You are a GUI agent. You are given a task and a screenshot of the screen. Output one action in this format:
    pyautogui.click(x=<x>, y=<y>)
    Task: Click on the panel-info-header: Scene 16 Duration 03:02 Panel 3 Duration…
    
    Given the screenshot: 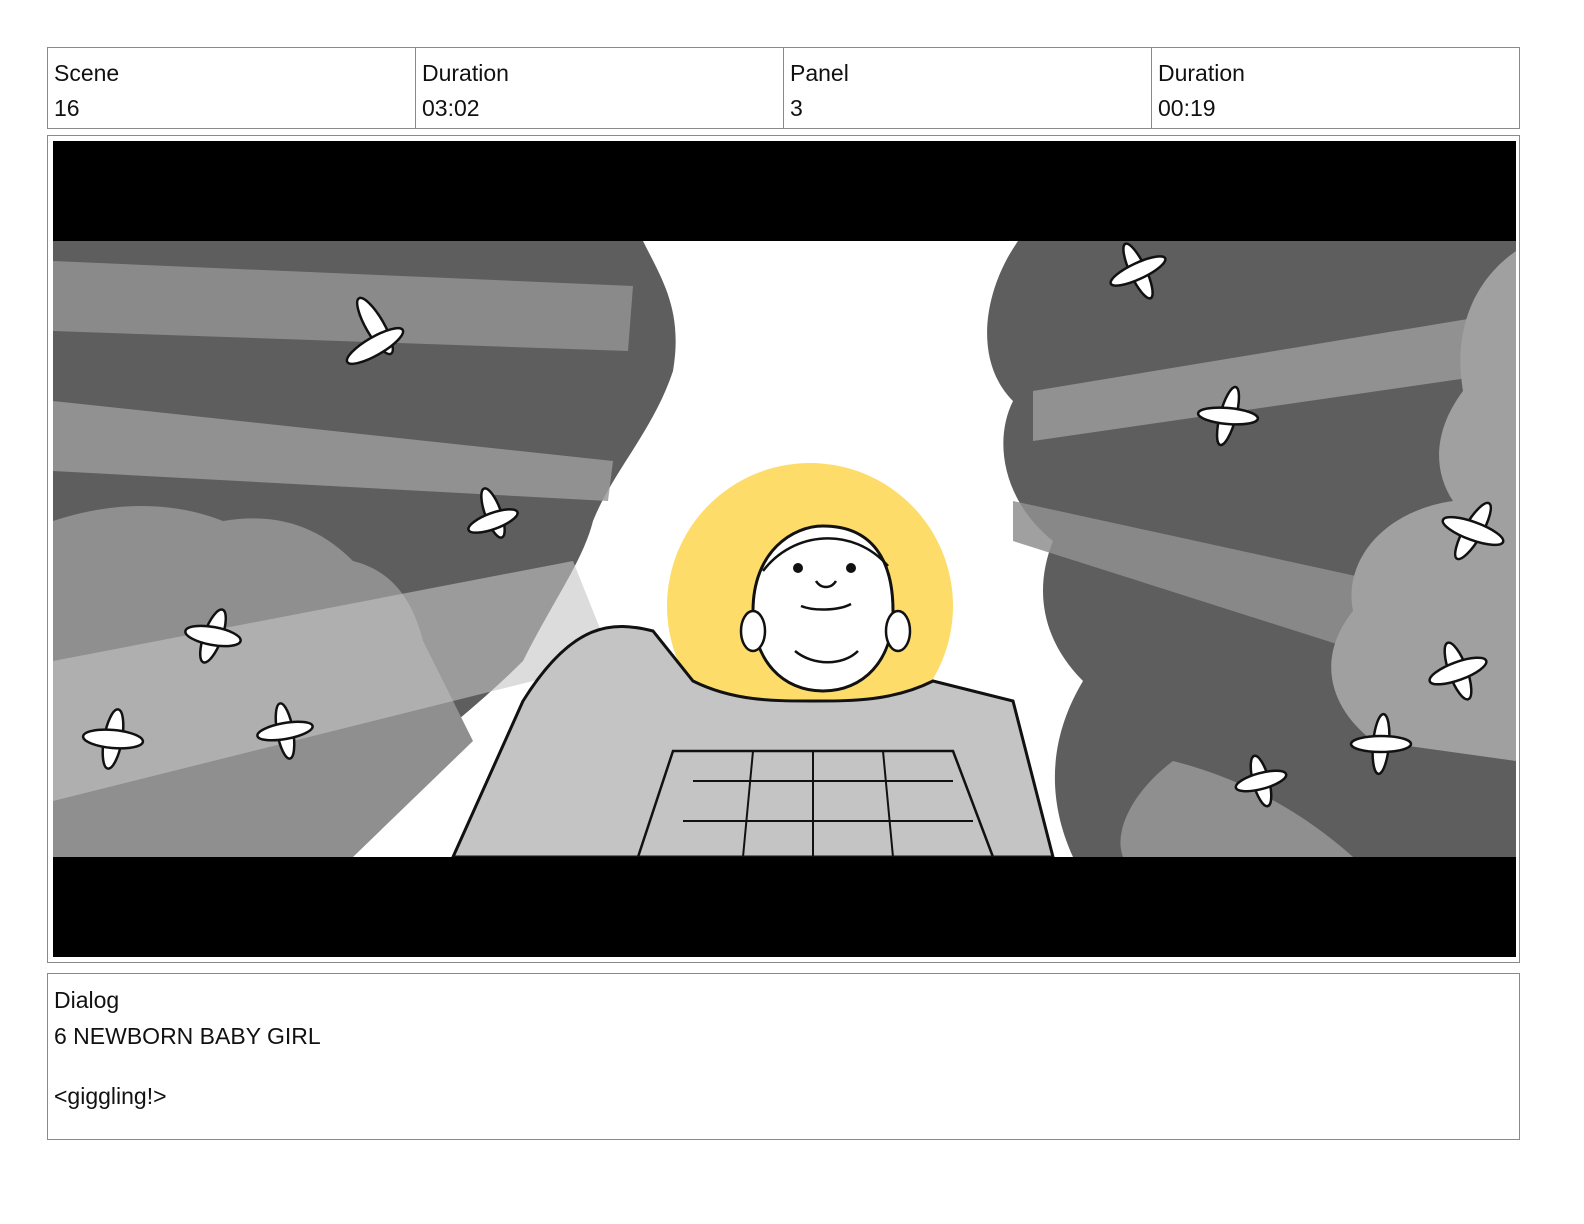 What is the action you would take?
    pyautogui.click(x=783, y=88)
    